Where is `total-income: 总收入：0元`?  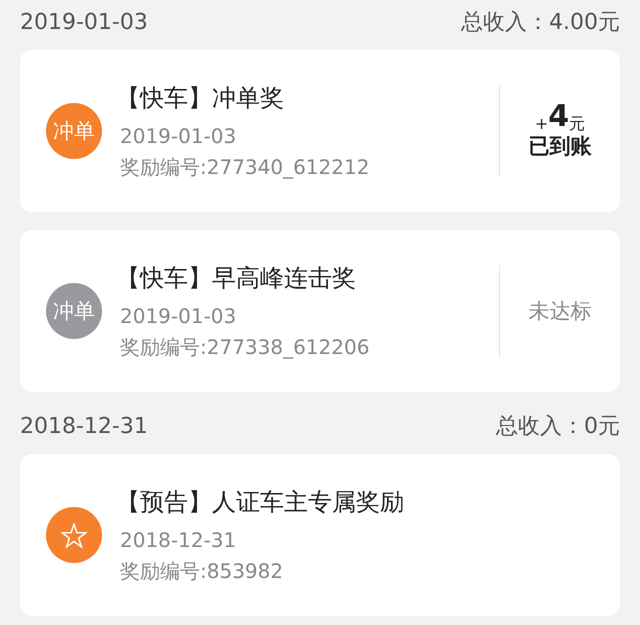
total-income: 总收入：0元 is located at coordinates (558, 427).